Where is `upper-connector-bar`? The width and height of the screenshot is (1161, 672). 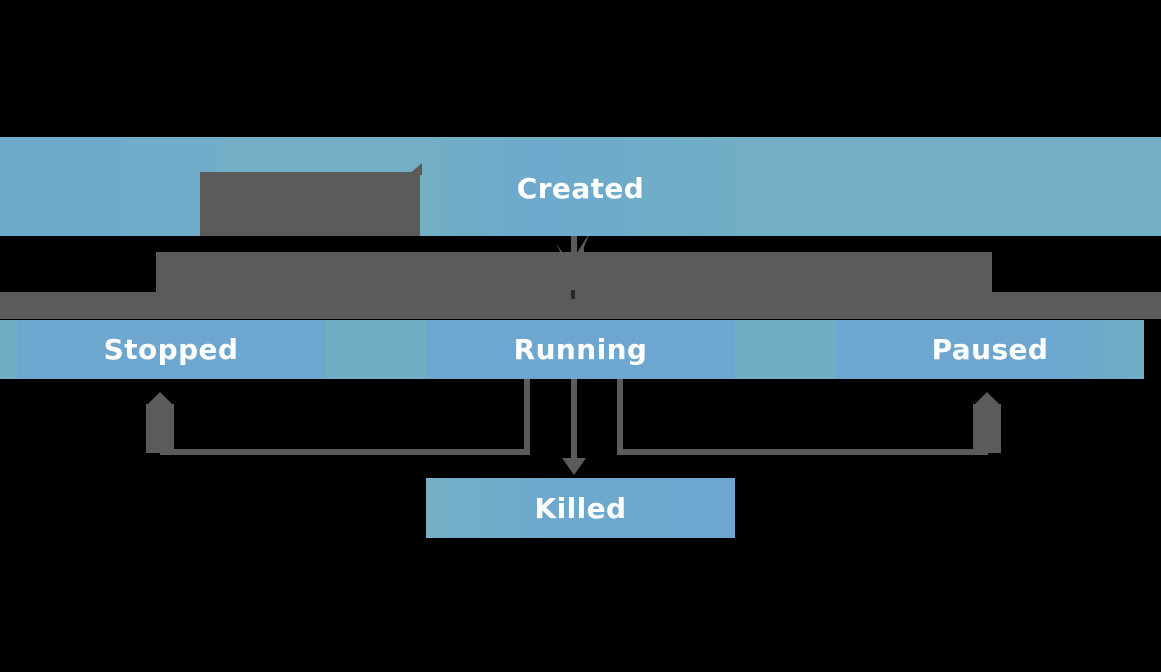
upper-connector-bar is located at coordinates (310, 204).